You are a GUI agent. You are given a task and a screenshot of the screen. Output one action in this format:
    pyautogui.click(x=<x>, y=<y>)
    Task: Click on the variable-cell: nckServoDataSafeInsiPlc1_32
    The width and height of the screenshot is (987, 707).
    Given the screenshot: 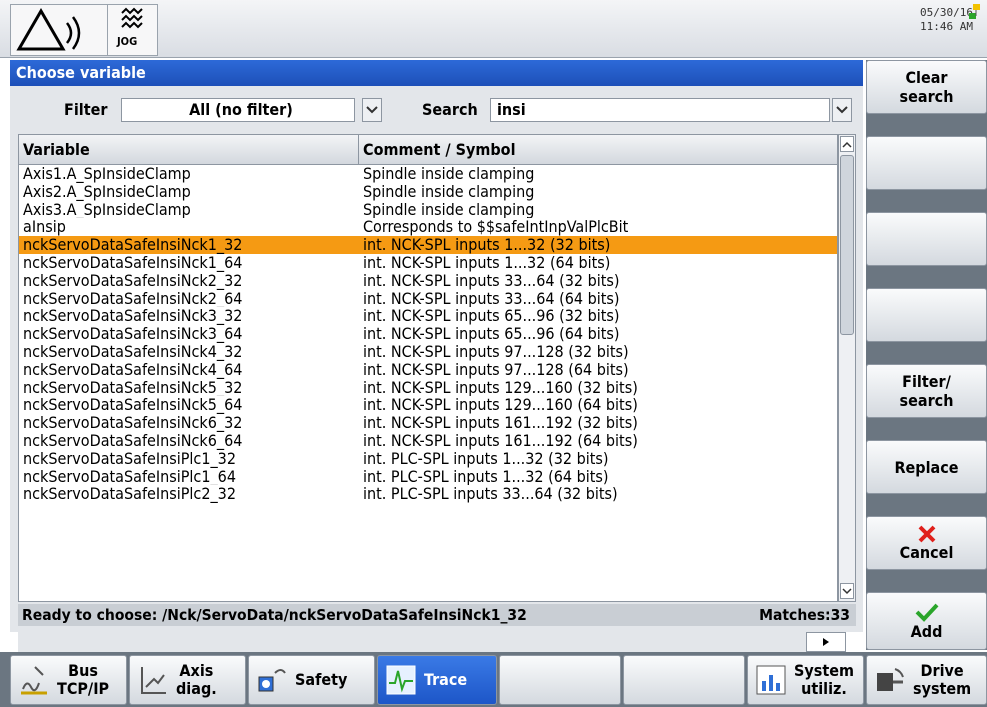 What is the action you would take?
    pyautogui.click(x=129, y=458)
    